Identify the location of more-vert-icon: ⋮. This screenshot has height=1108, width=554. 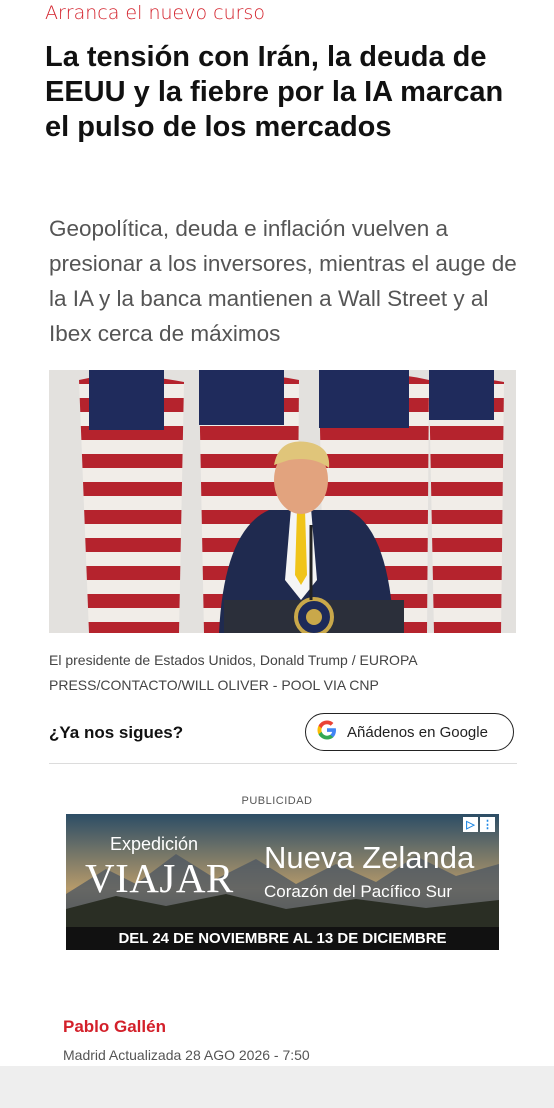
(487, 824).